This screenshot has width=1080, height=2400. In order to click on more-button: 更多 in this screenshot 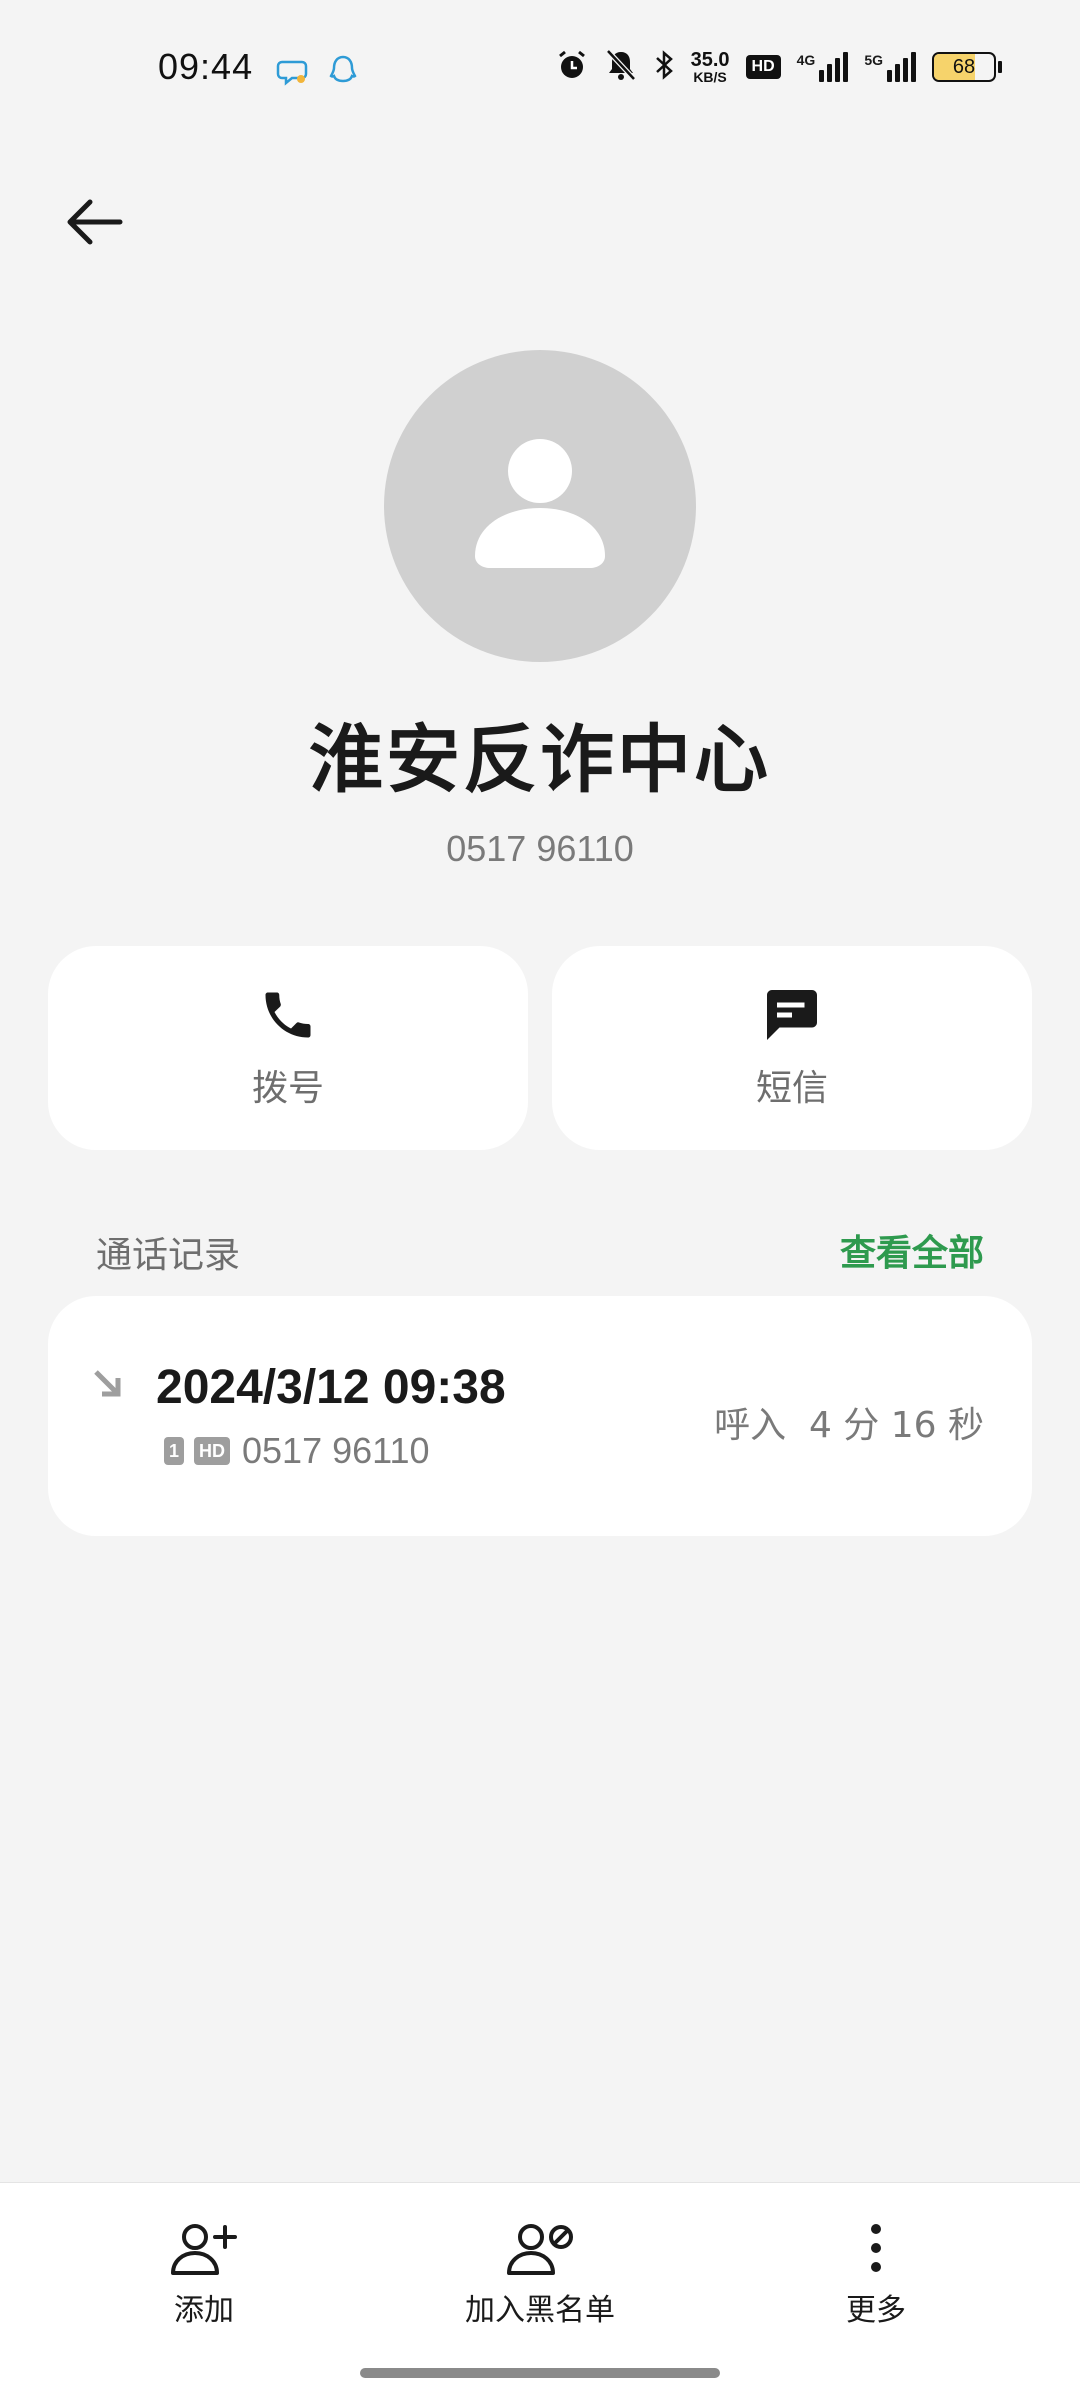, I will do `click(876, 2274)`.